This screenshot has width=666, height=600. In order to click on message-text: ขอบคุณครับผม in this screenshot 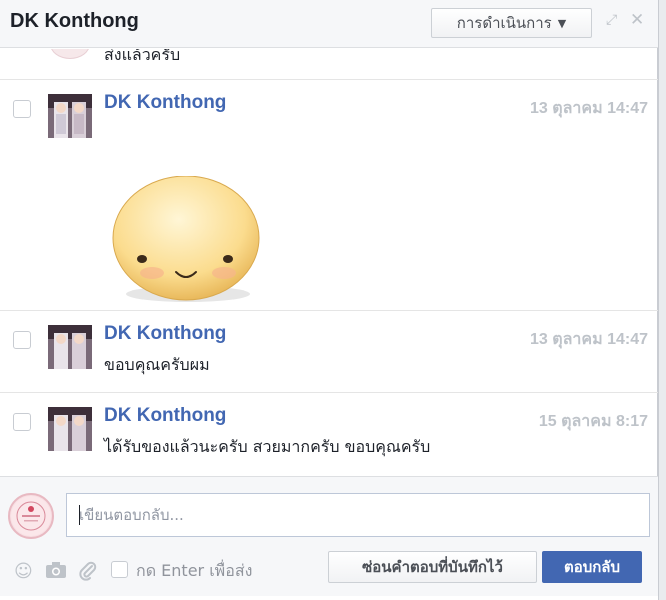, I will do `click(157, 364)`.